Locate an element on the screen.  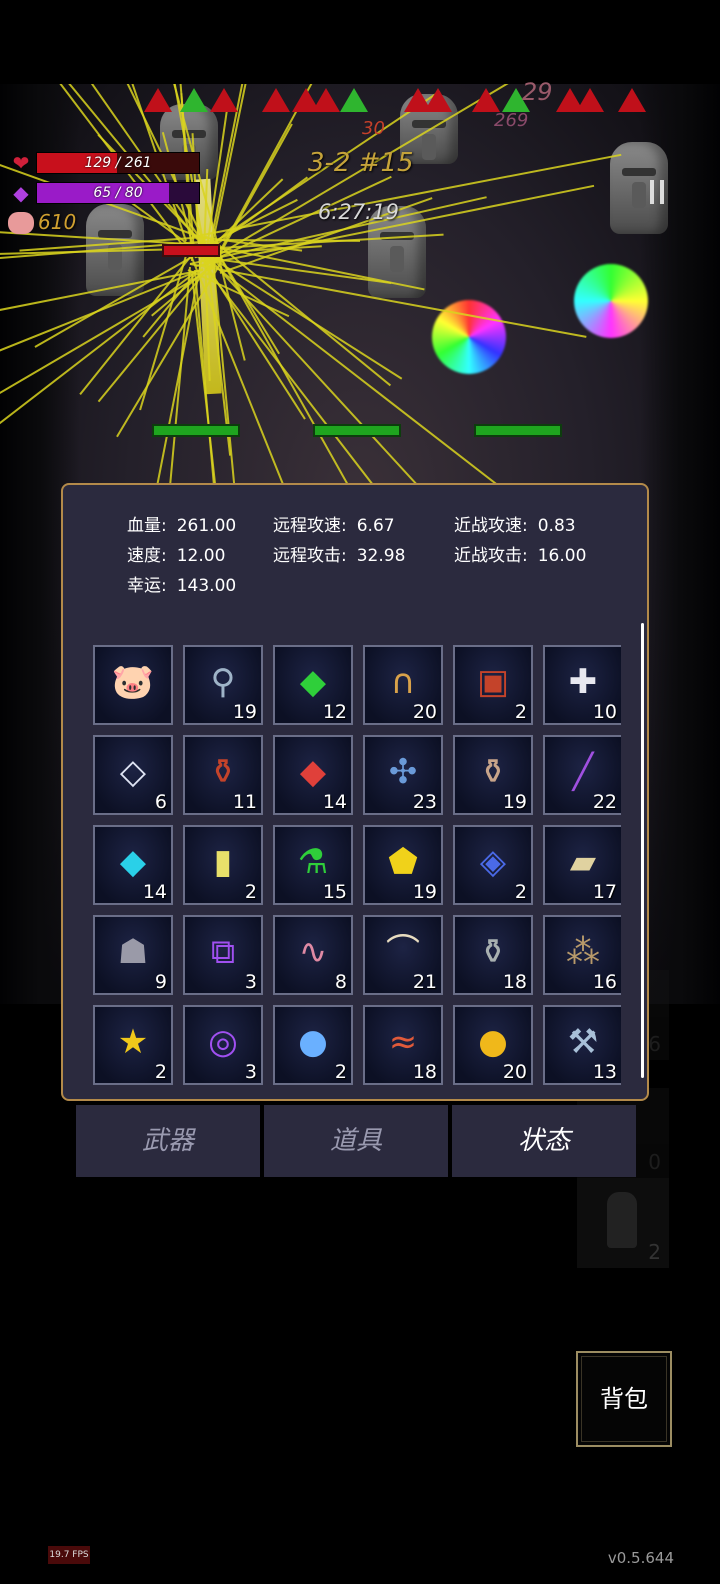
side-slot-count: 6 is located at coordinates (654, 1044).